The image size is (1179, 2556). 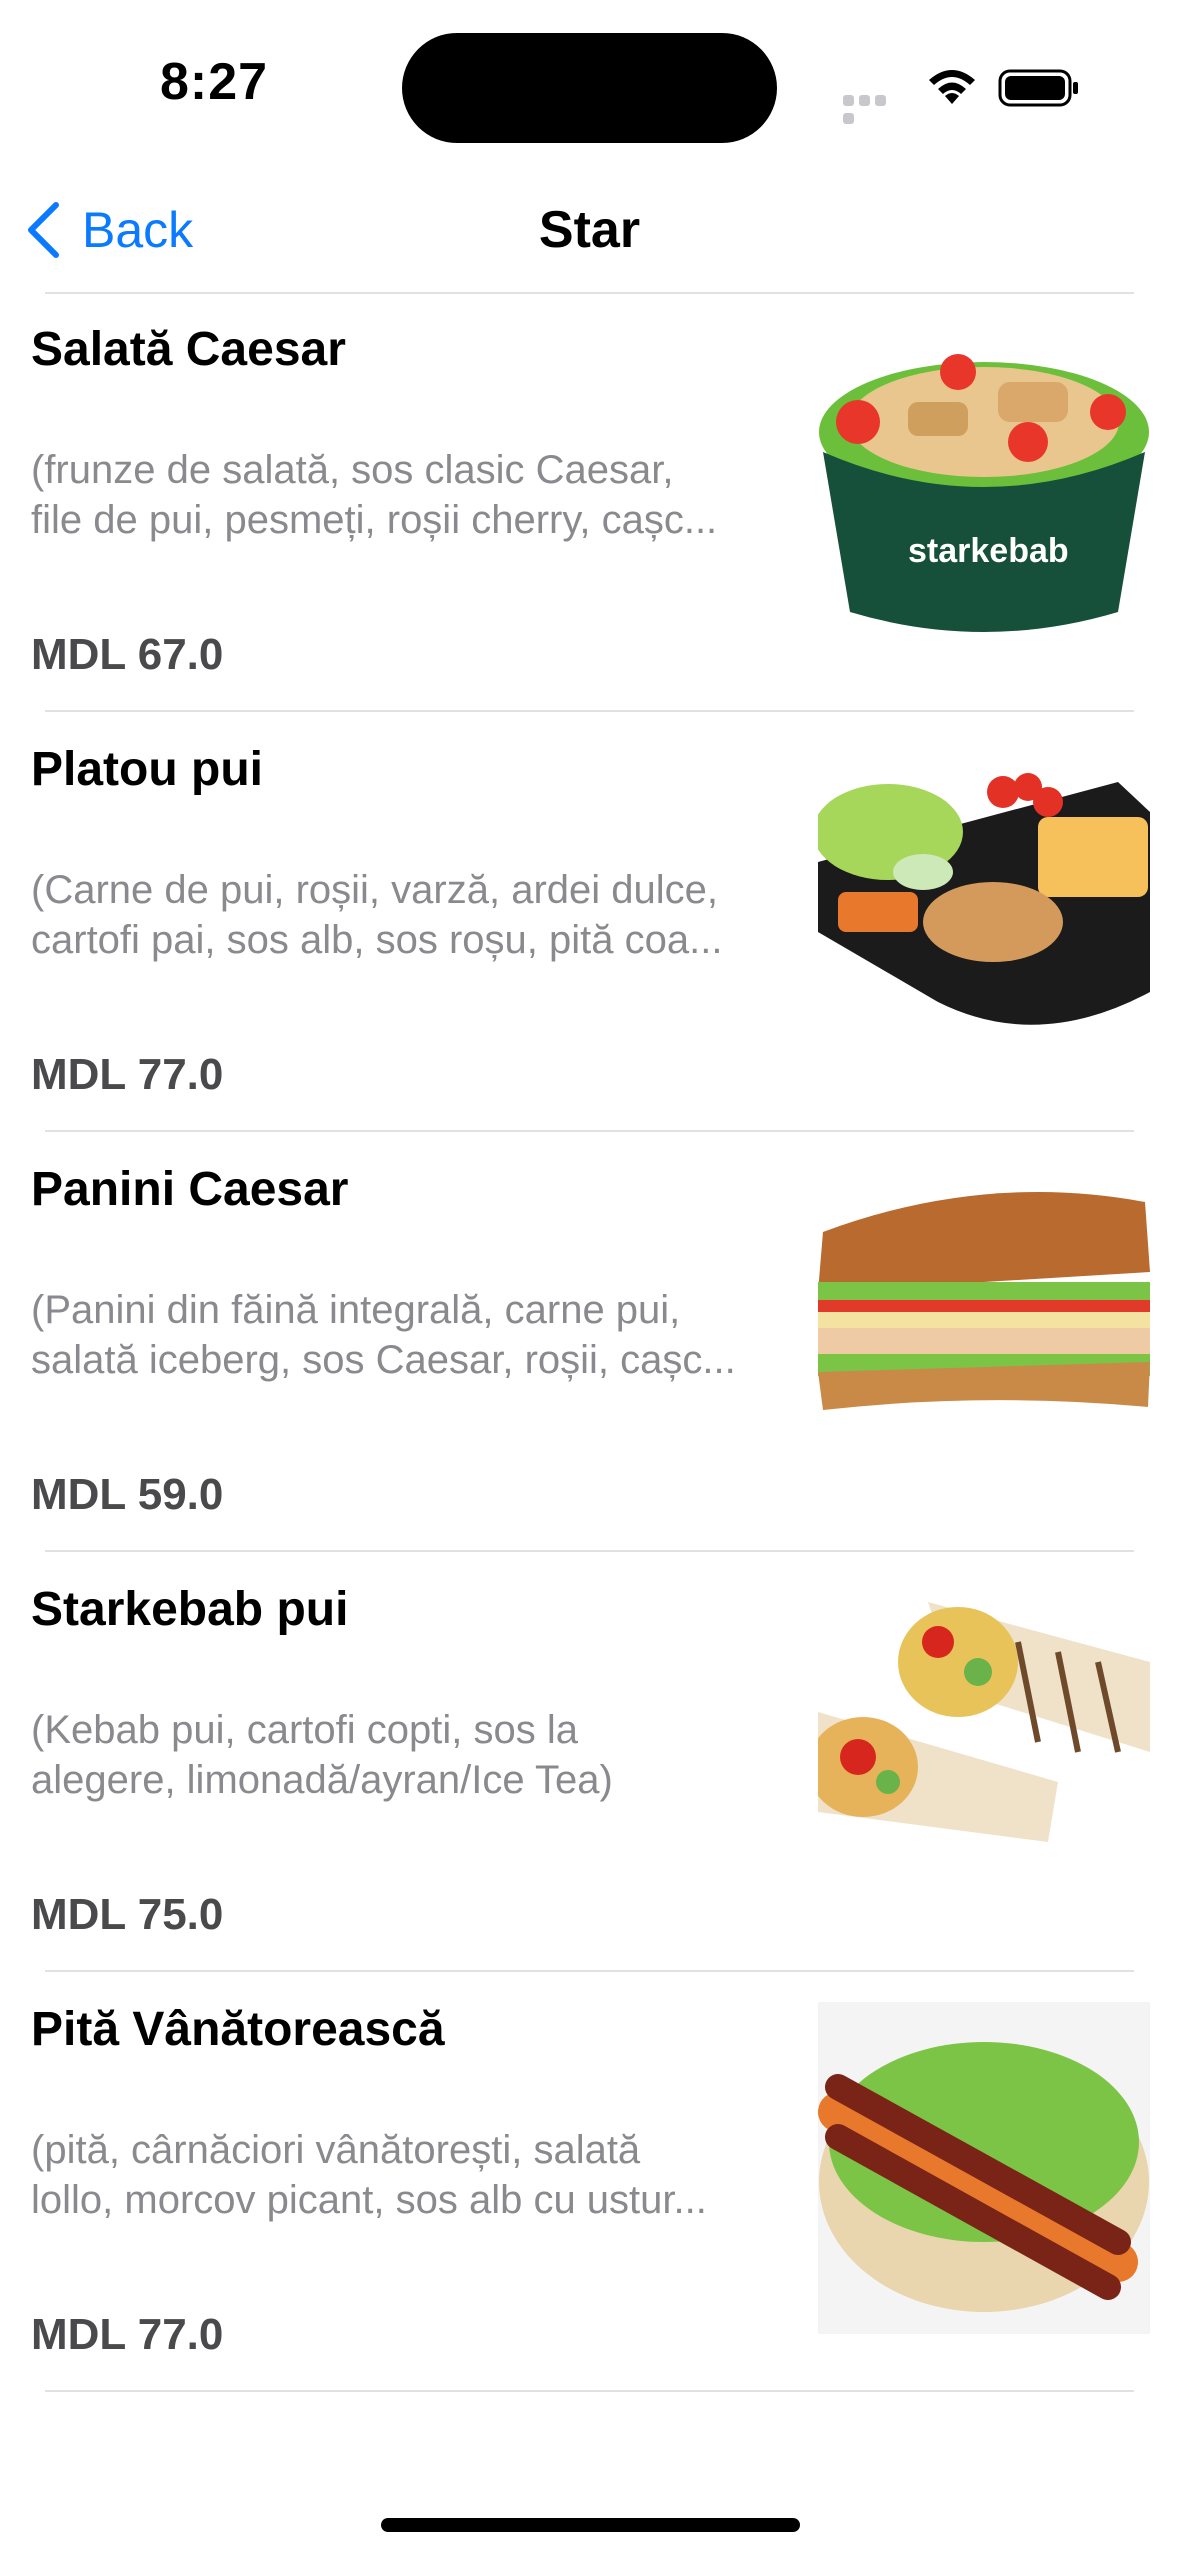 I want to click on item-description-line: (frunze de salată, sos clasic Caesar,, so click(x=352, y=470).